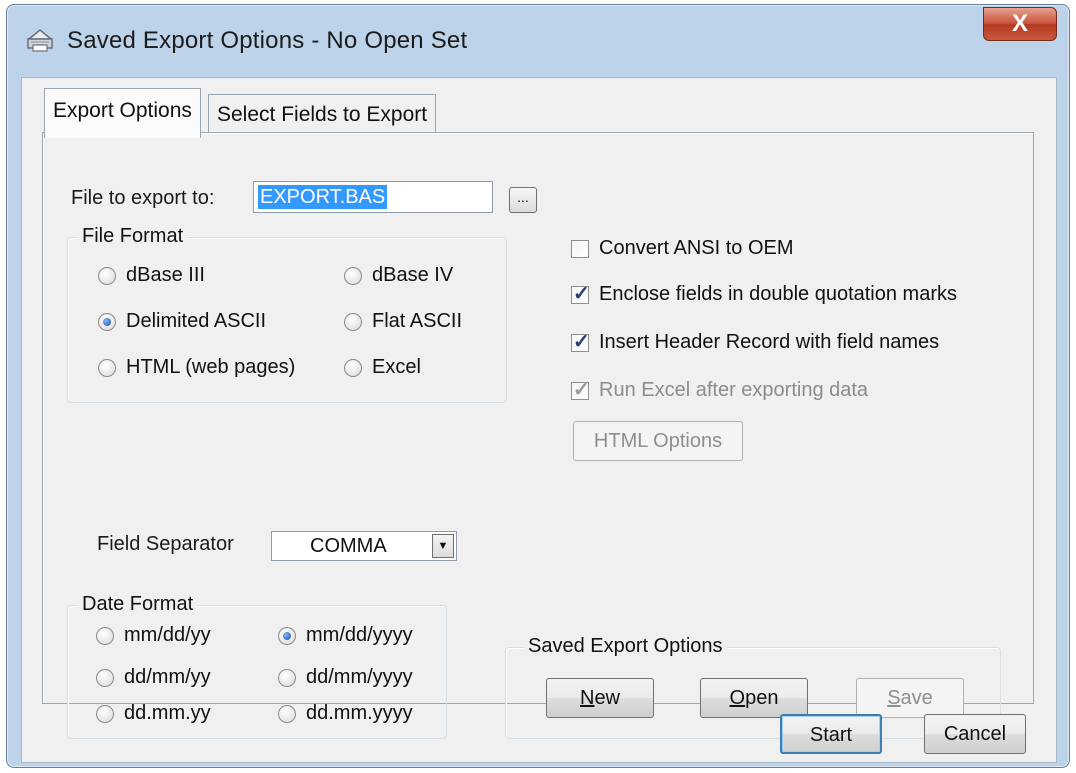 The image size is (1076, 773). Describe the element at coordinates (778, 294) in the screenshot. I see `checkbox-label: Enclose fields in double quotation marks` at that location.